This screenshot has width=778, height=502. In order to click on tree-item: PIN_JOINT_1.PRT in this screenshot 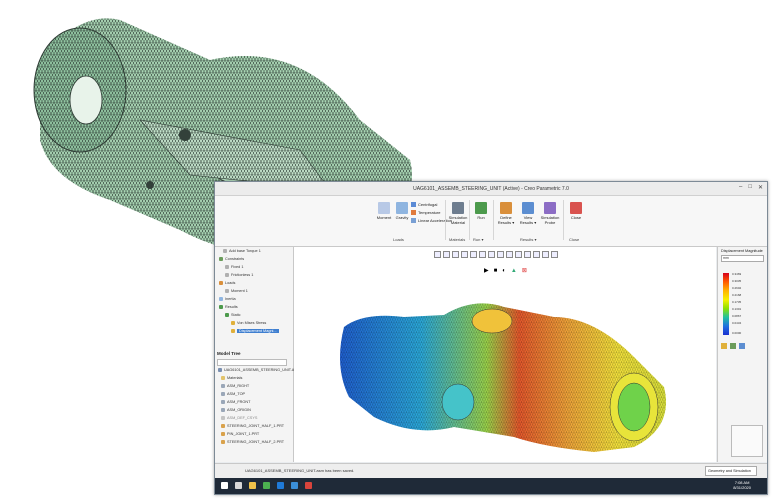, I will do `click(240, 434)`.